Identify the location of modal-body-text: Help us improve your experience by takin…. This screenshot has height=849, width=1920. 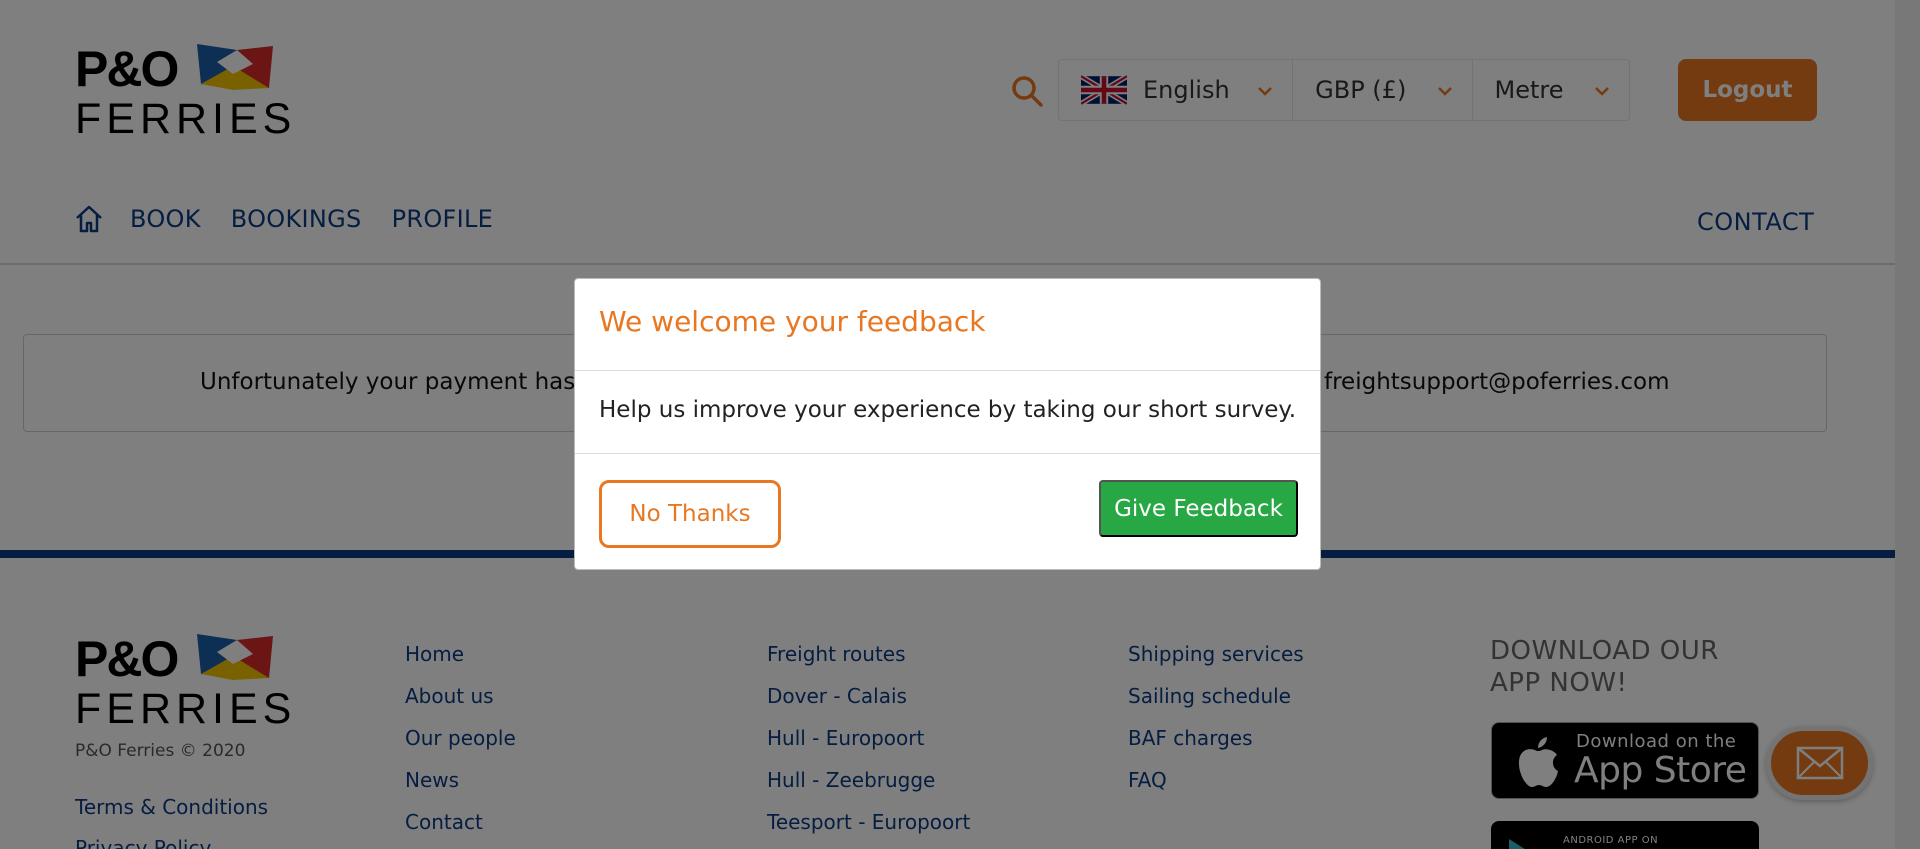
(948, 410).